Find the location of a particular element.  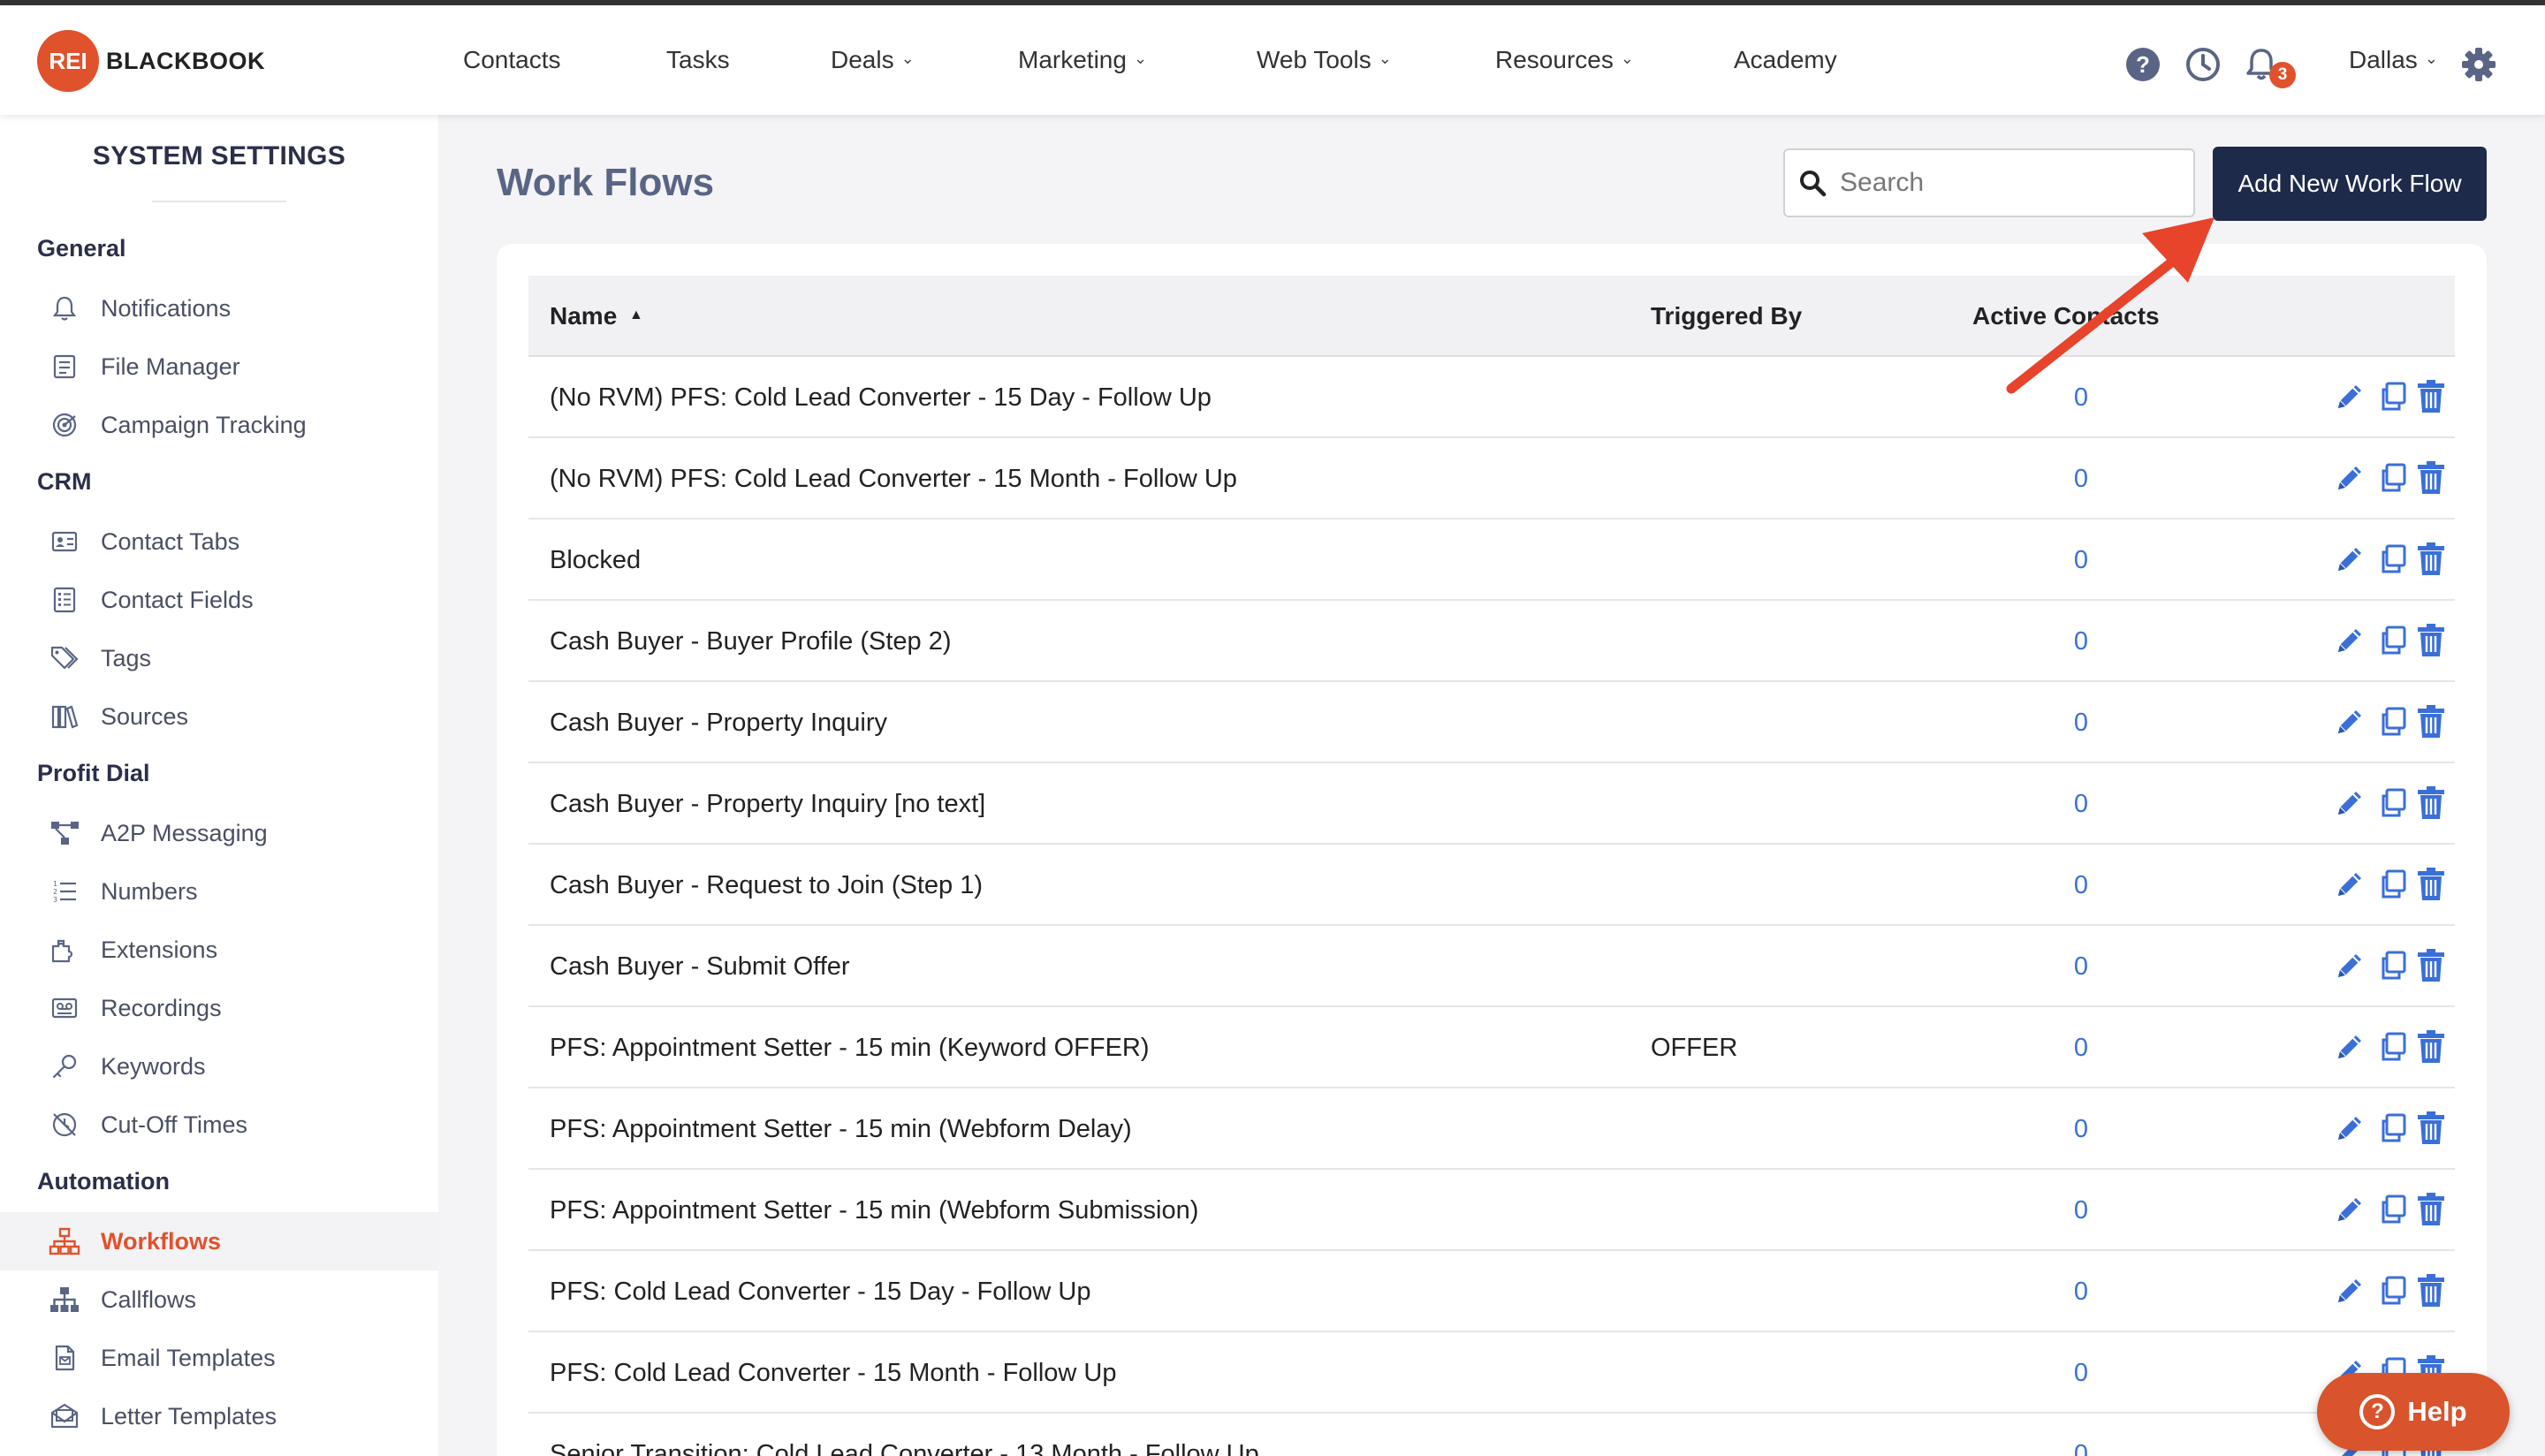

table-row: Cash Buyer - Submit Offer 0 is located at coordinates (1491, 967).